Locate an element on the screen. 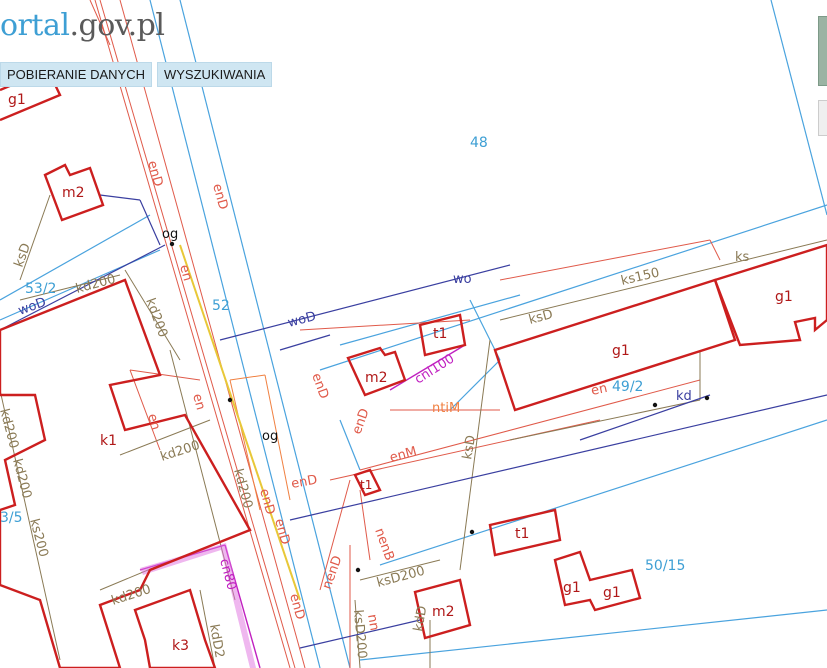  side-panel-toggle is located at coordinates (822, 118).